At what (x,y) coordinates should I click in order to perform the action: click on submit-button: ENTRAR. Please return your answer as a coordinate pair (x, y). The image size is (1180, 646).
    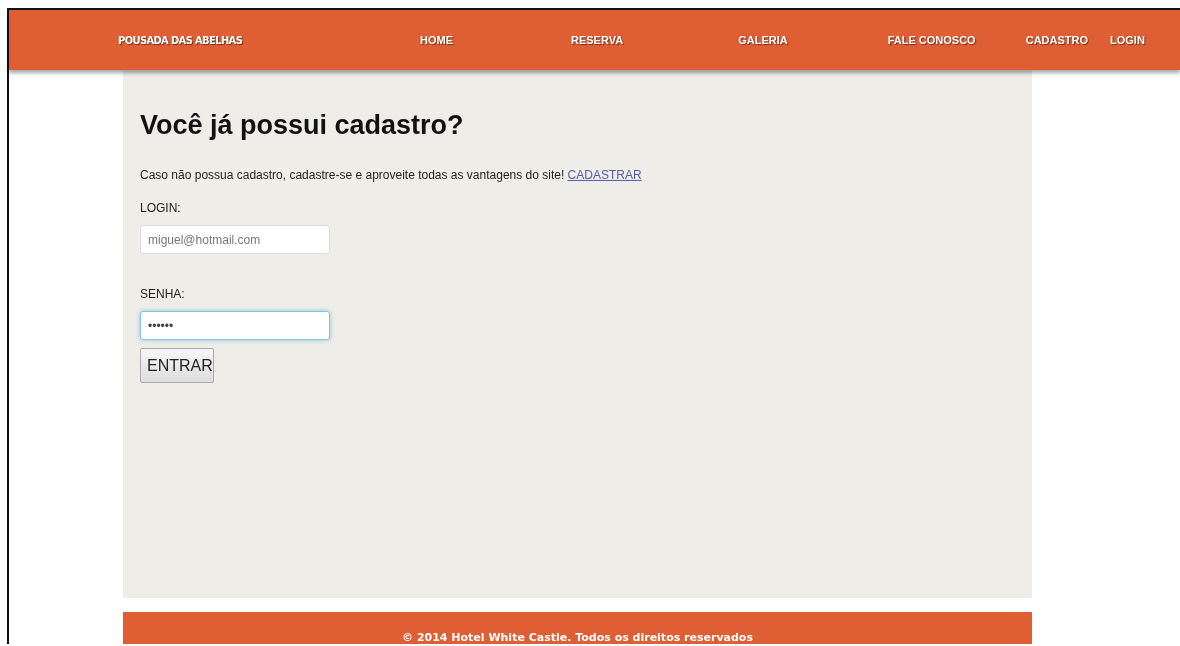
    Looking at the image, I should click on (177, 365).